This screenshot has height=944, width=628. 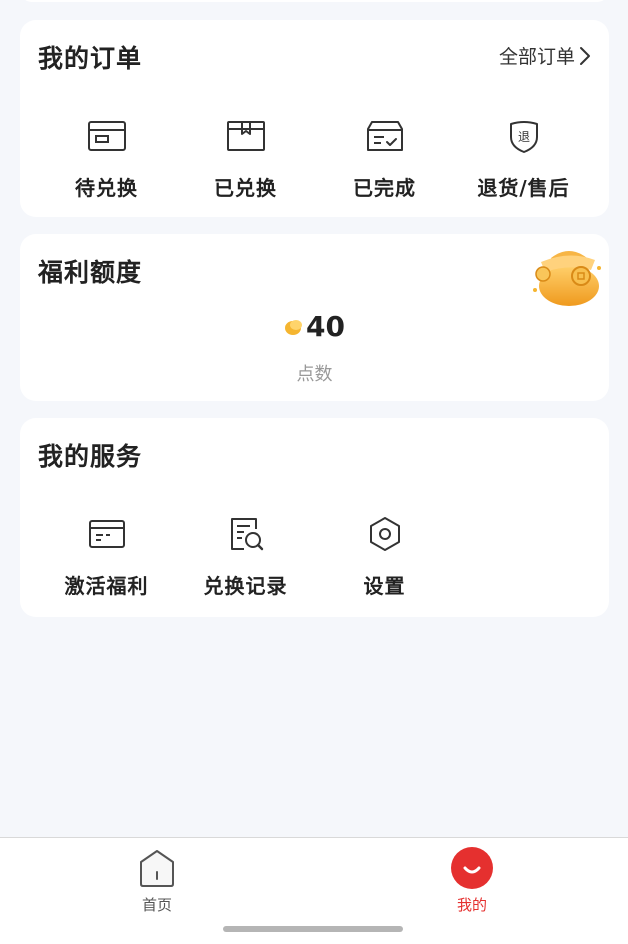 What do you see at coordinates (472, 868) in the screenshot?
I see `profile-smile-icon` at bounding box center [472, 868].